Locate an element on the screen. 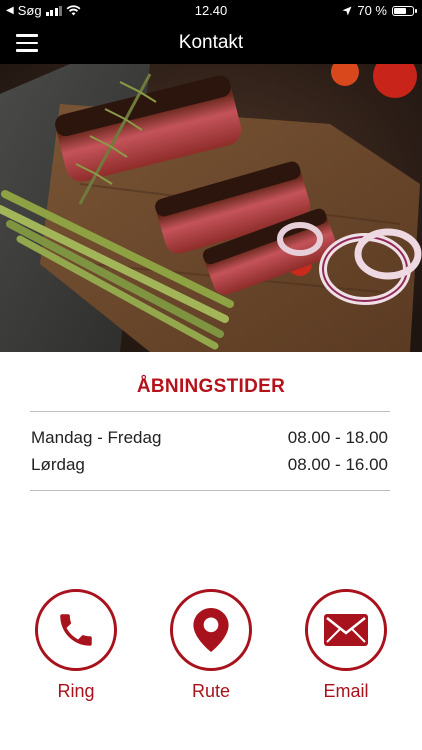 Image resolution: width=422 pixels, height=750 pixels. call-label: Ring is located at coordinates (76, 691).